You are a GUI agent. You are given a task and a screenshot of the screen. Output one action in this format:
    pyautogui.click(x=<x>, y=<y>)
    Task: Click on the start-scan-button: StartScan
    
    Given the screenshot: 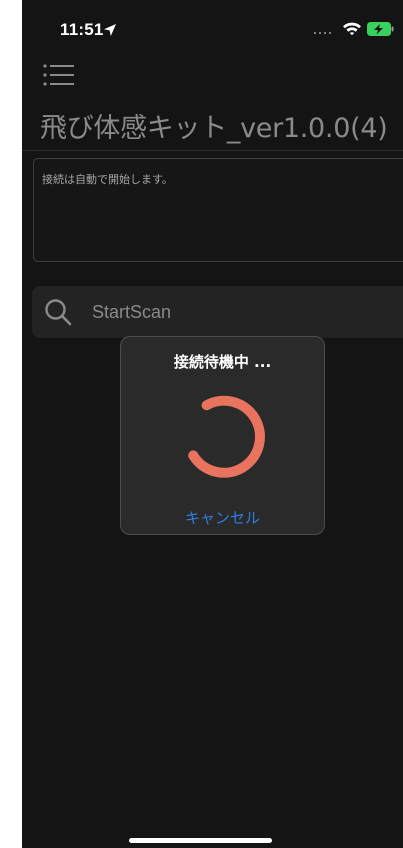 What is the action you would take?
    pyautogui.click(x=217, y=312)
    